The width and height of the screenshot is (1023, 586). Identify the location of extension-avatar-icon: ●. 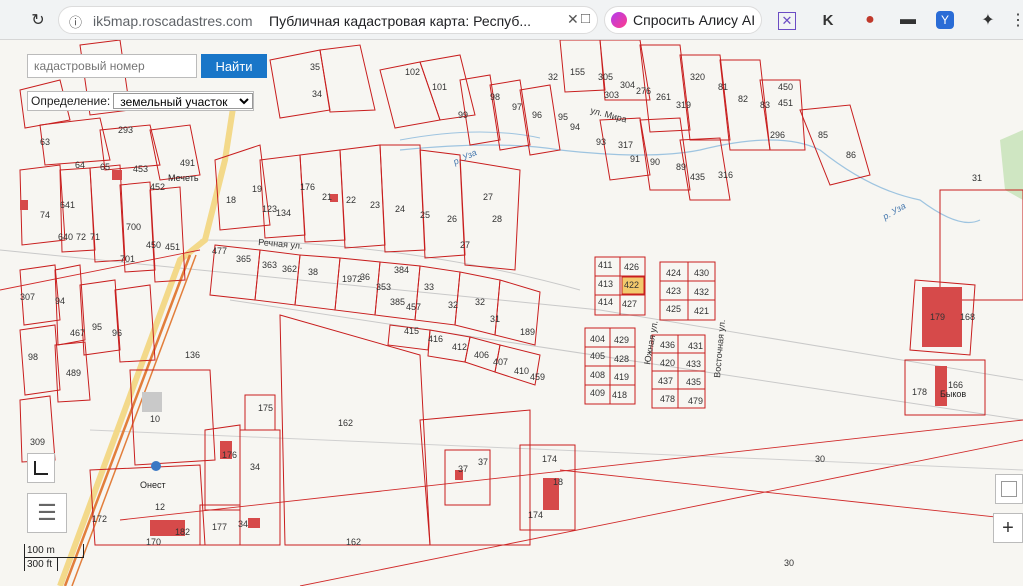
(870, 20).